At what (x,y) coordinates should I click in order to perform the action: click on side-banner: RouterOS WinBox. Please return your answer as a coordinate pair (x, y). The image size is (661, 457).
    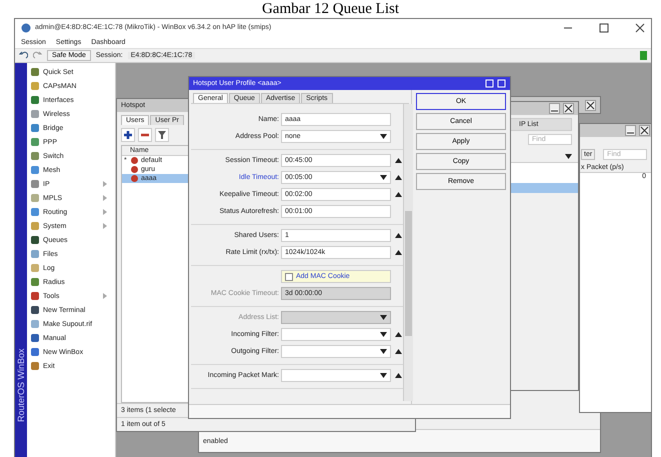
    Looking at the image, I should click on (21, 260).